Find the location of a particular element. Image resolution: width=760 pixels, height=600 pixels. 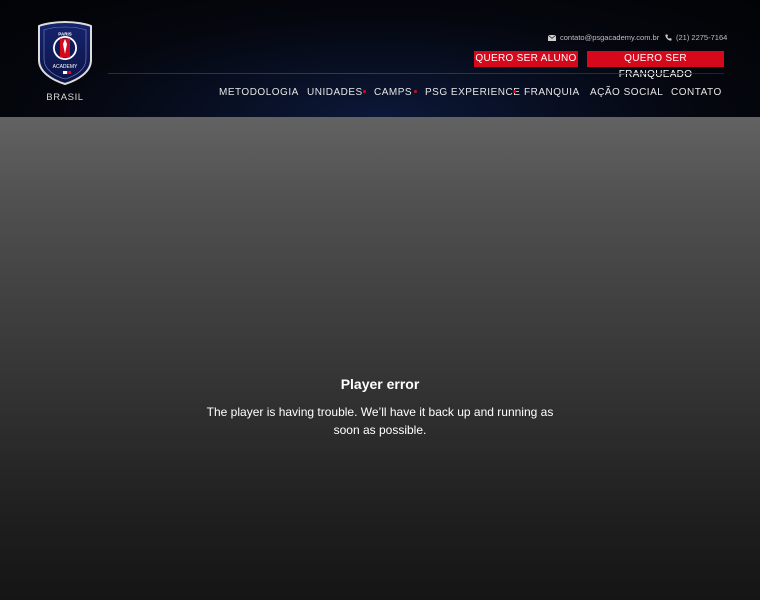

nav-item-franquia: FRANQUIA is located at coordinates (552, 92).